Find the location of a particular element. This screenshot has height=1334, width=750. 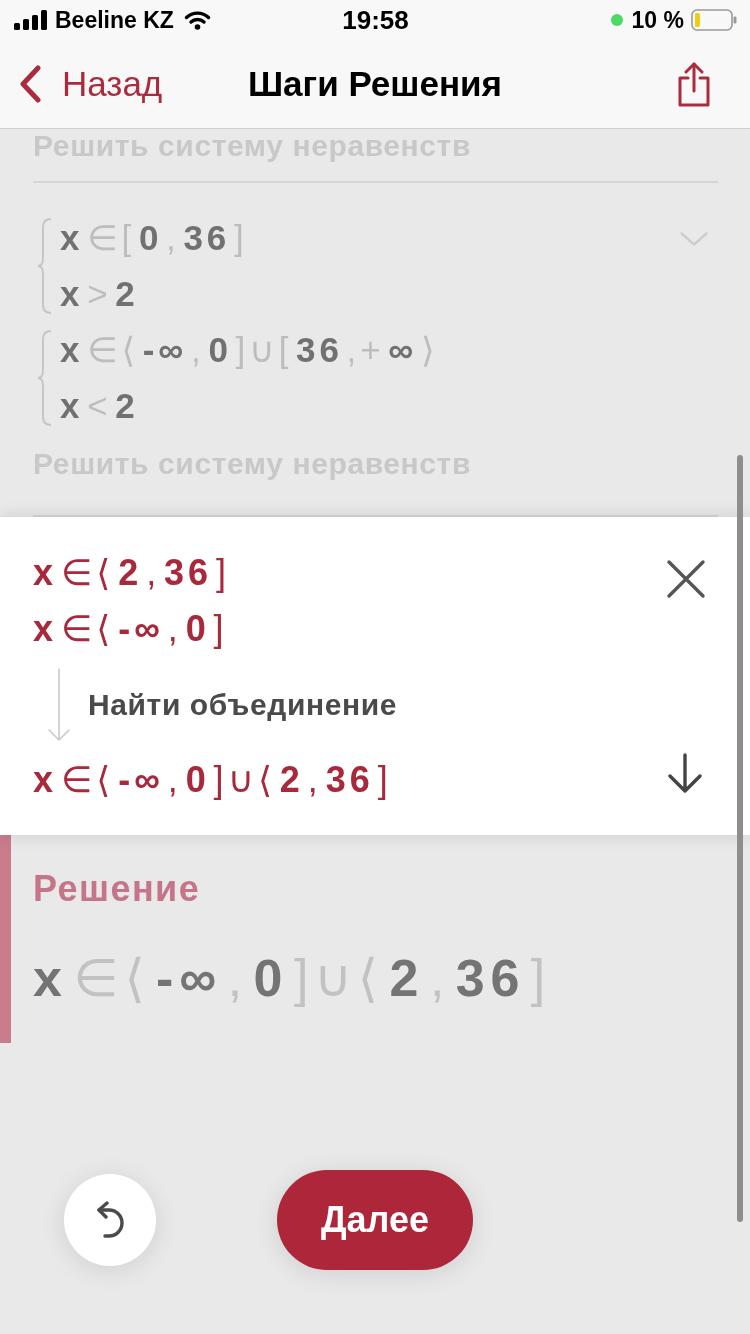

math-expression: x∈[0,36] is located at coordinates (154, 238).